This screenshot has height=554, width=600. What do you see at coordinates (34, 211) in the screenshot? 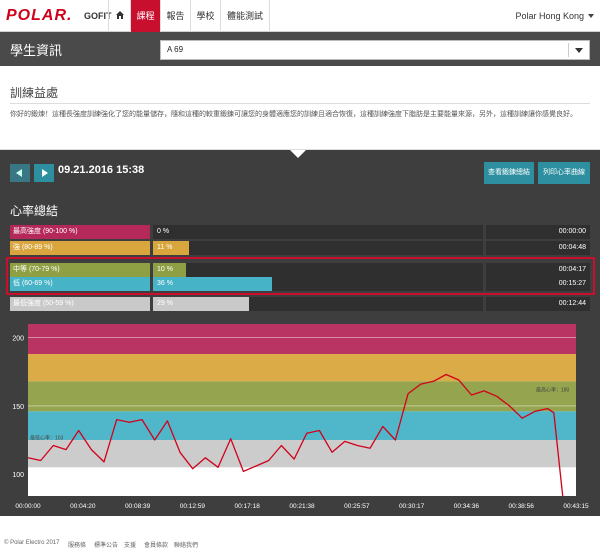
I see `hr-summary-title: 心率總結` at bounding box center [34, 211].